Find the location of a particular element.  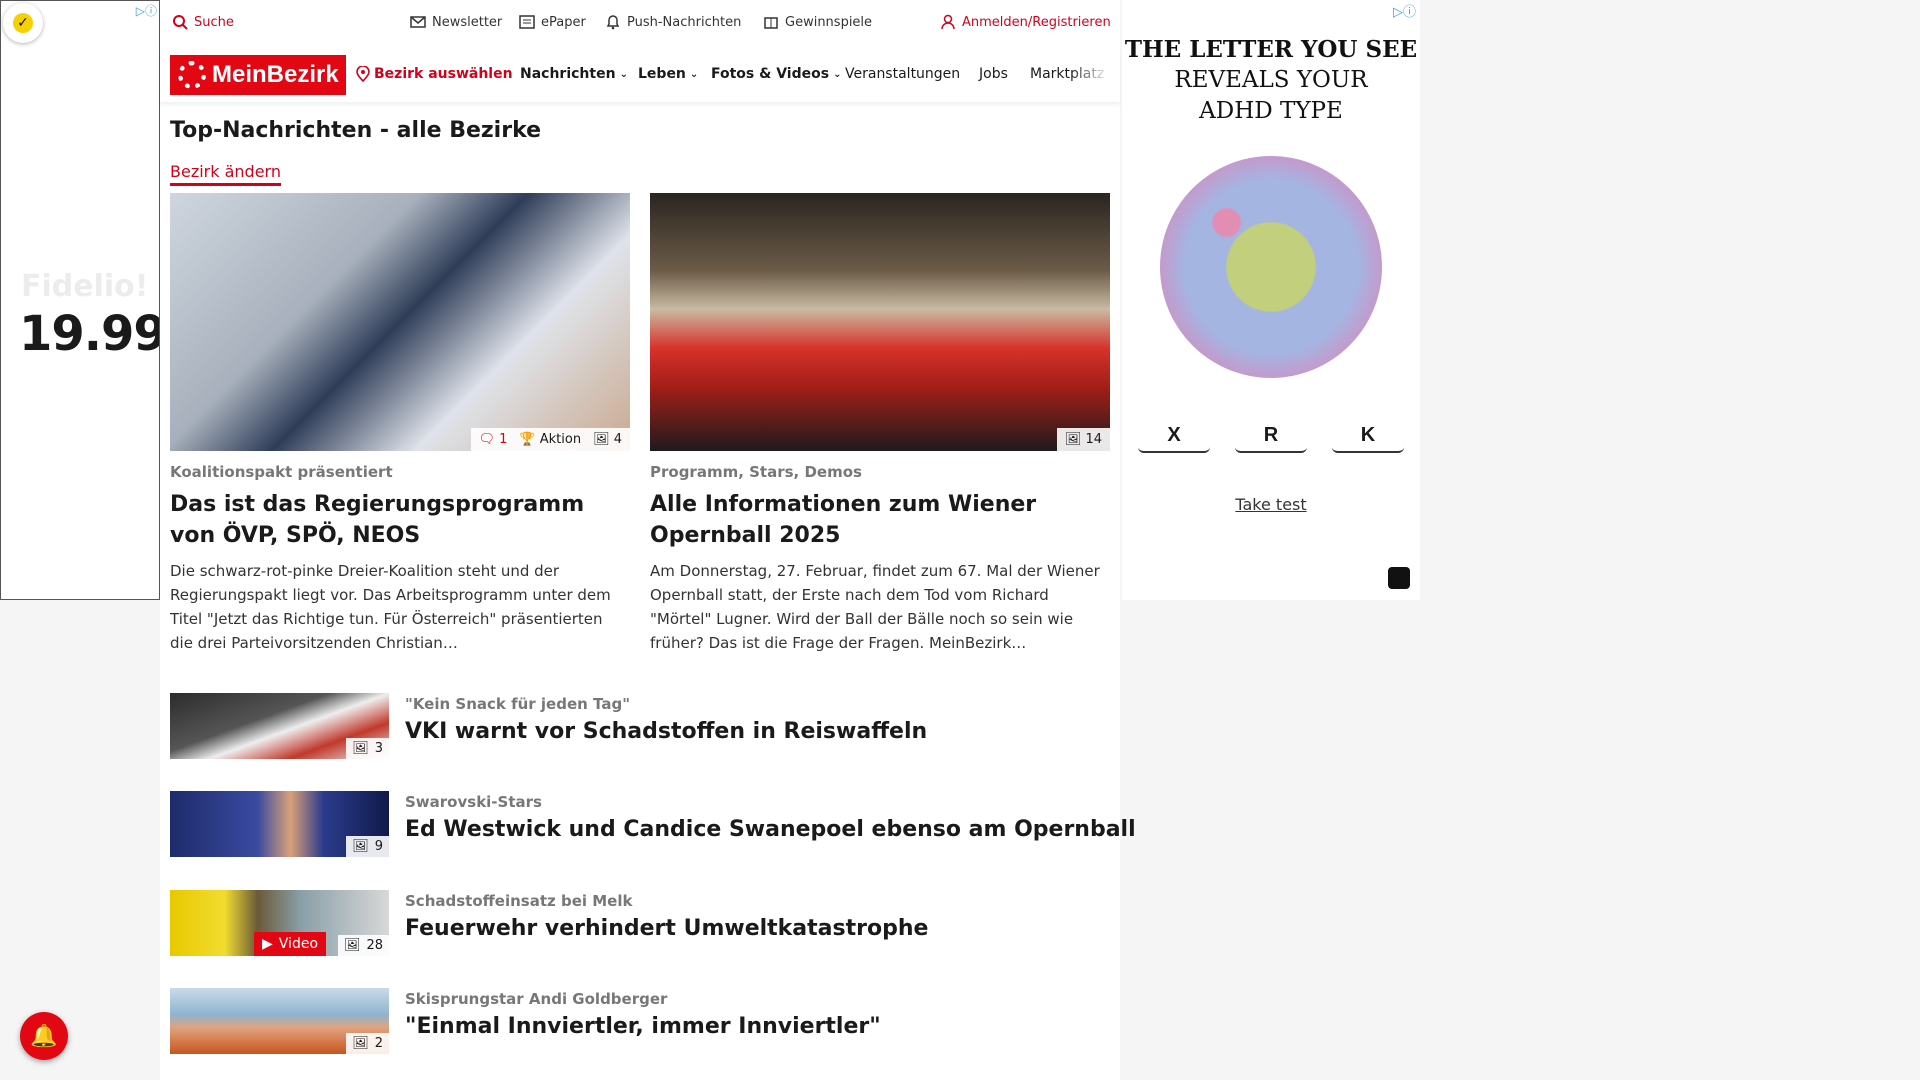

notification-bell-button: 🔔 is located at coordinates (44, 1036).